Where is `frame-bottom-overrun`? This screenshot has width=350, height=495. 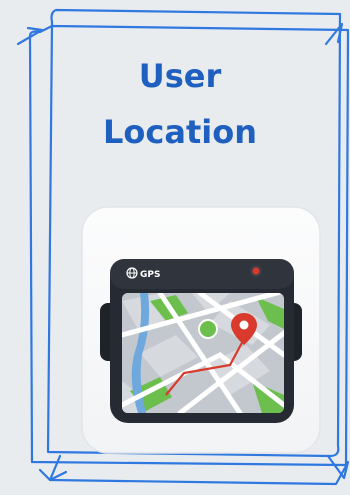 frame-bottom-overrun is located at coordinates (193, 475).